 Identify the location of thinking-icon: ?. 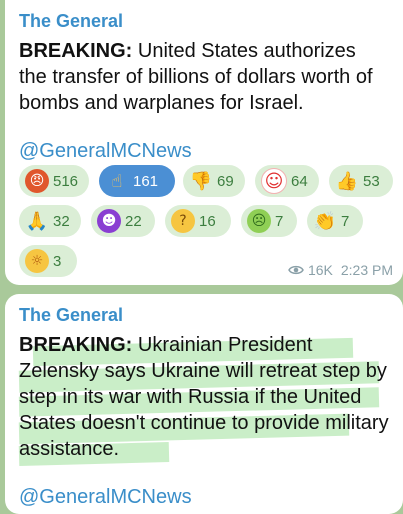
(183, 221).